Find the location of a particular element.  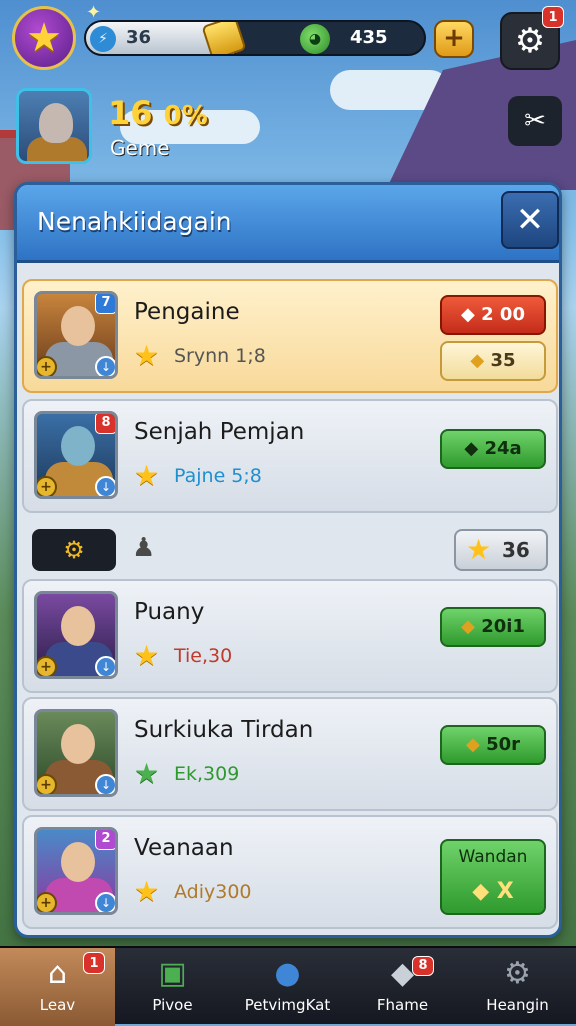

nav-label: Pivoe is located at coordinates (172, 1005).